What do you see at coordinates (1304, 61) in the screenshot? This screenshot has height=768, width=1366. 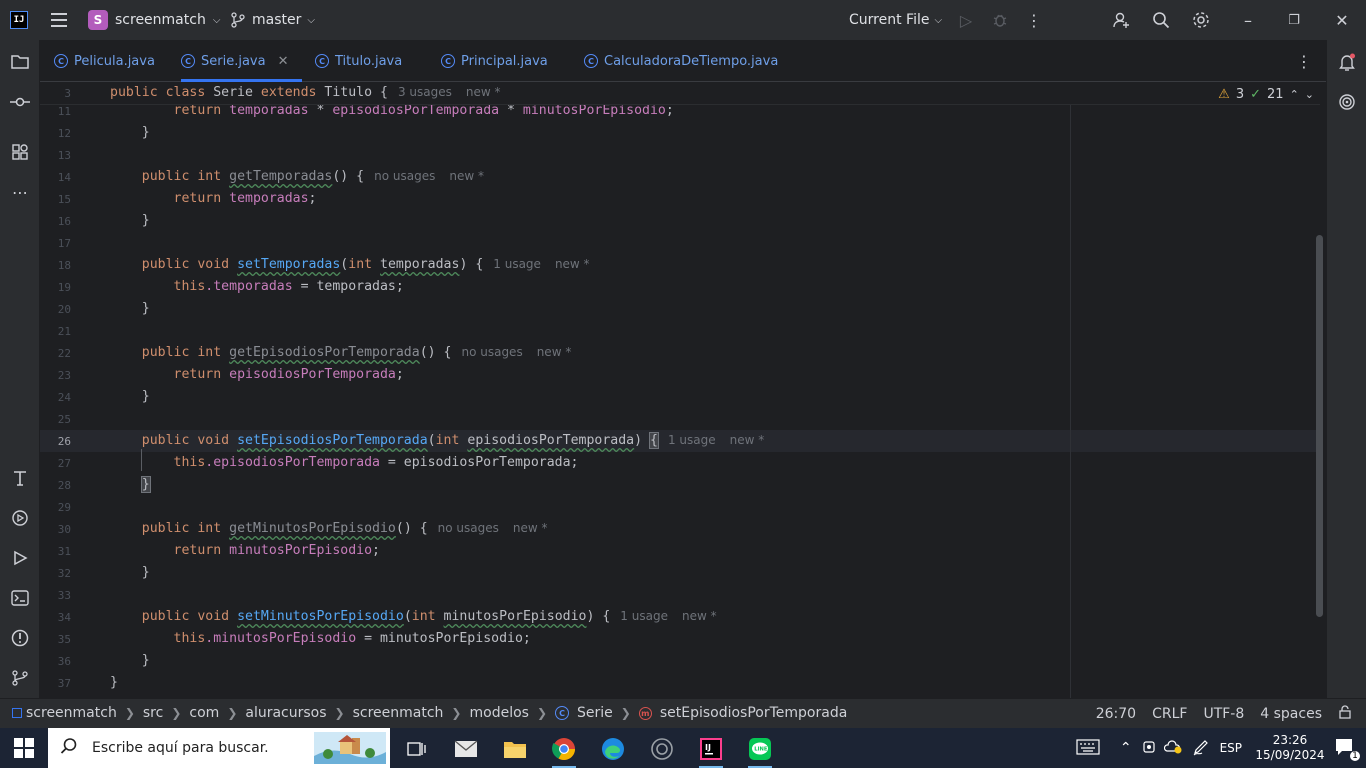 I see `tab-options-icon: ⋮` at bounding box center [1304, 61].